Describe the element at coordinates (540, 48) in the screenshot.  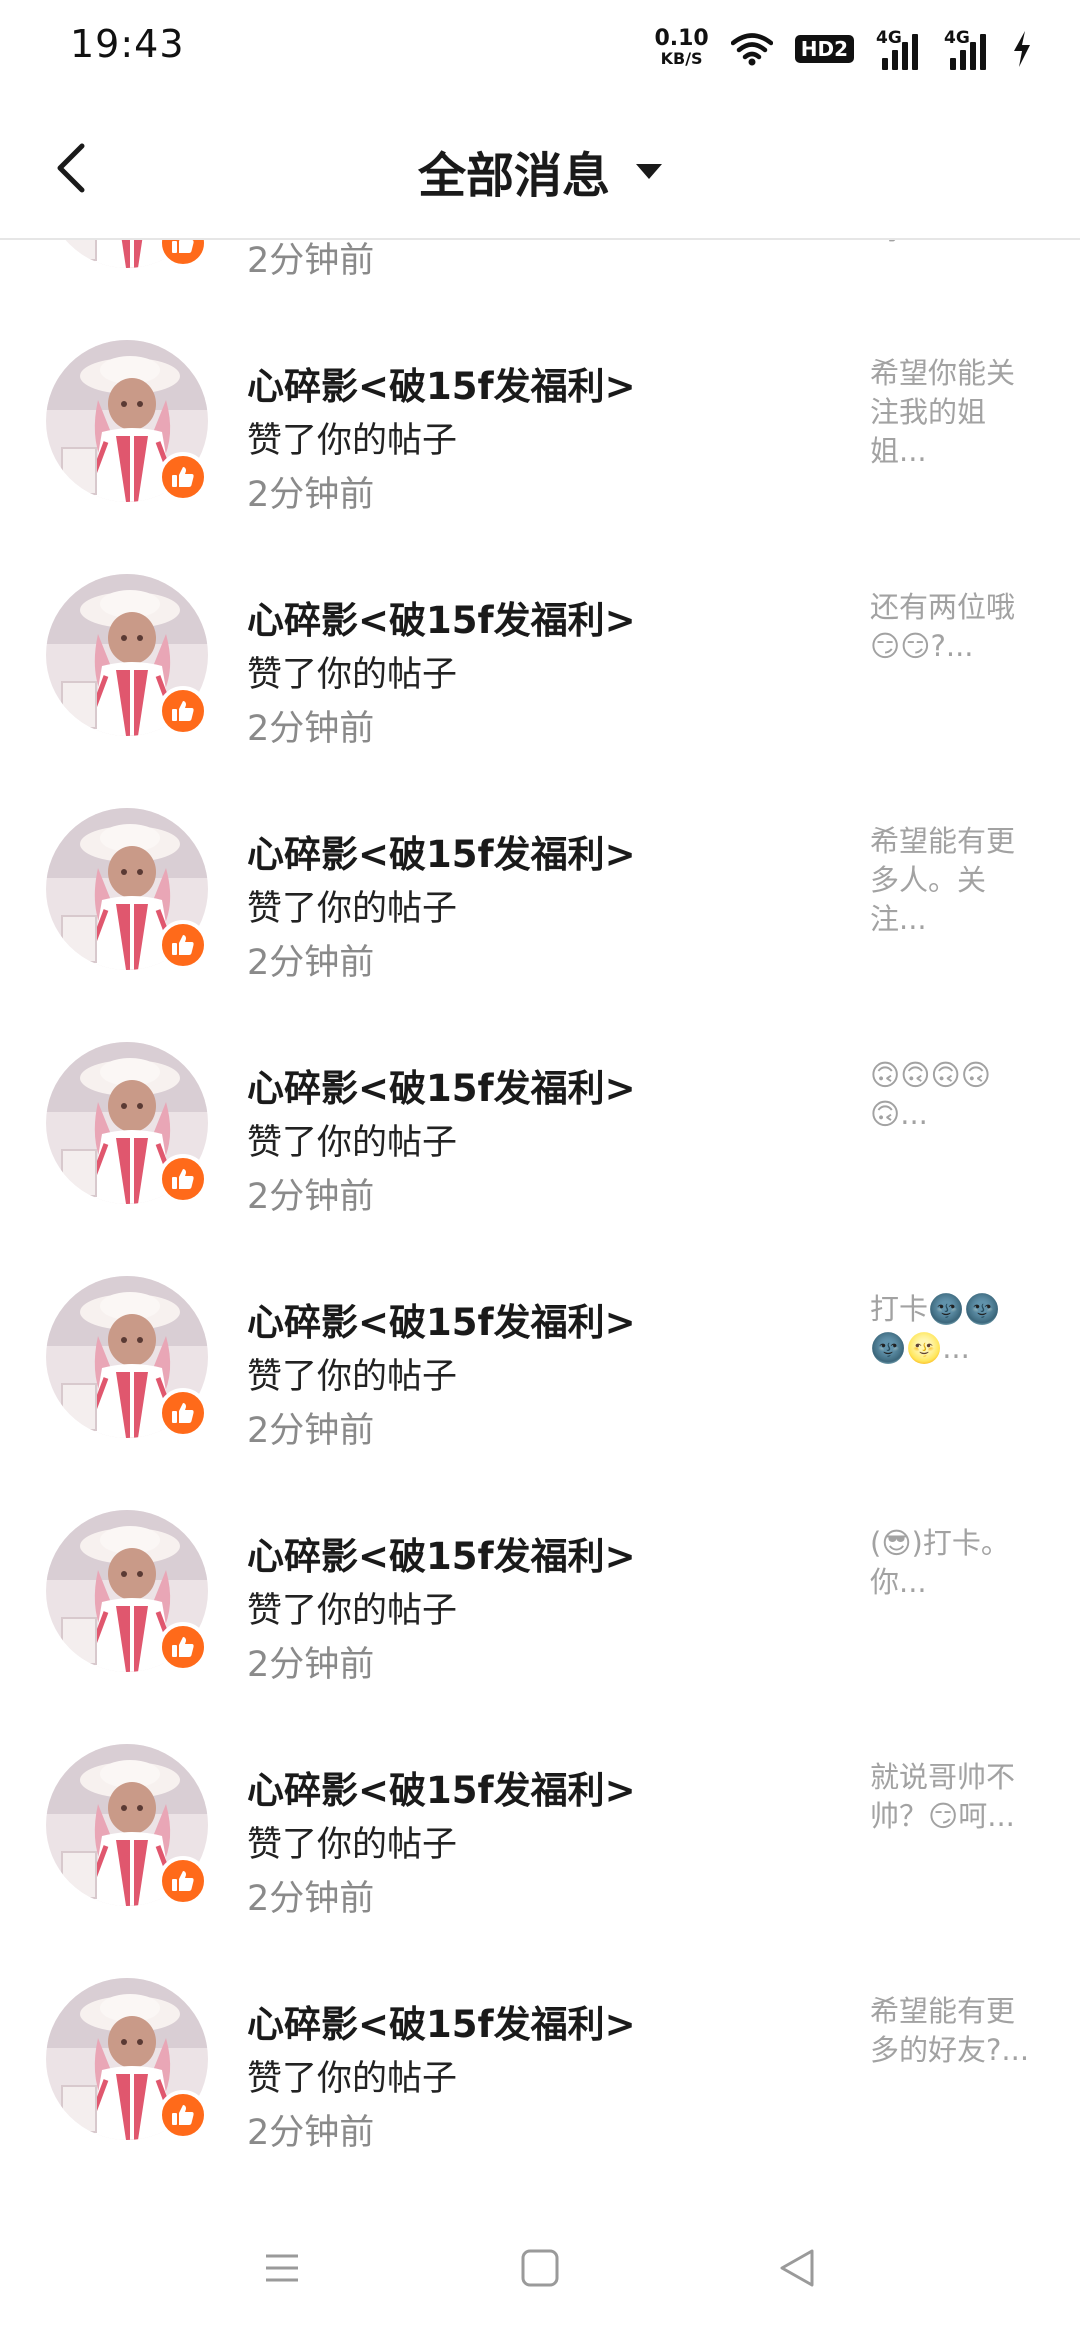
I see `status-bar: 19:43 0.10 KB/S HD2 4G 4G` at that location.